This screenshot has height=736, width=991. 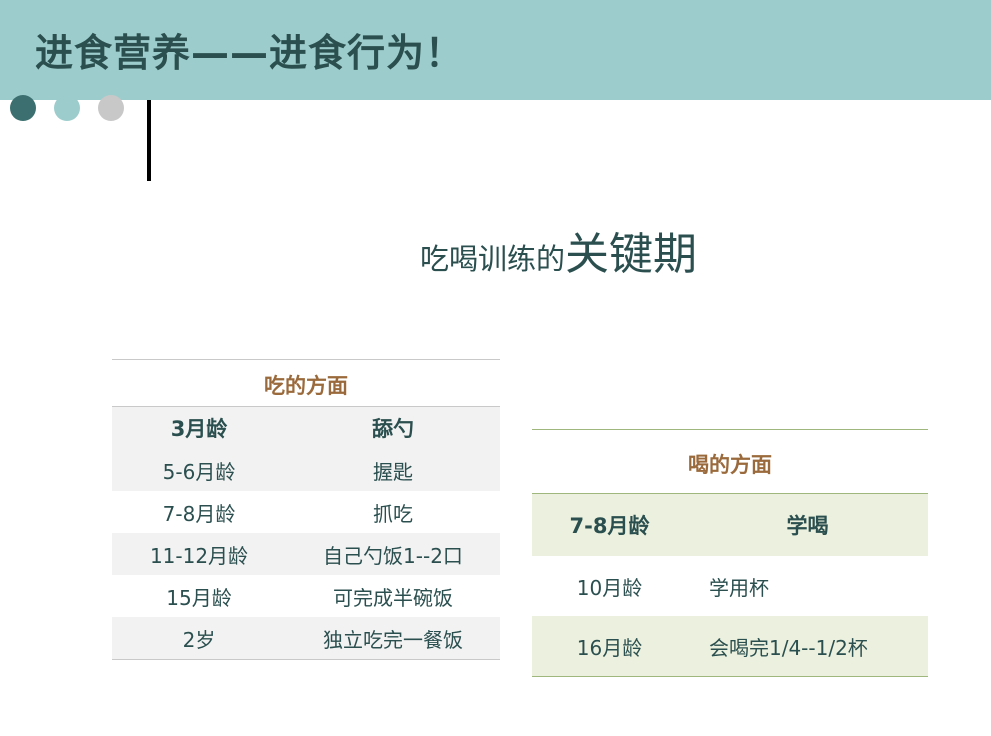 What do you see at coordinates (393, 429) in the screenshot?
I see `skill-cell: 舔勺` at bounding box center [393, 429].